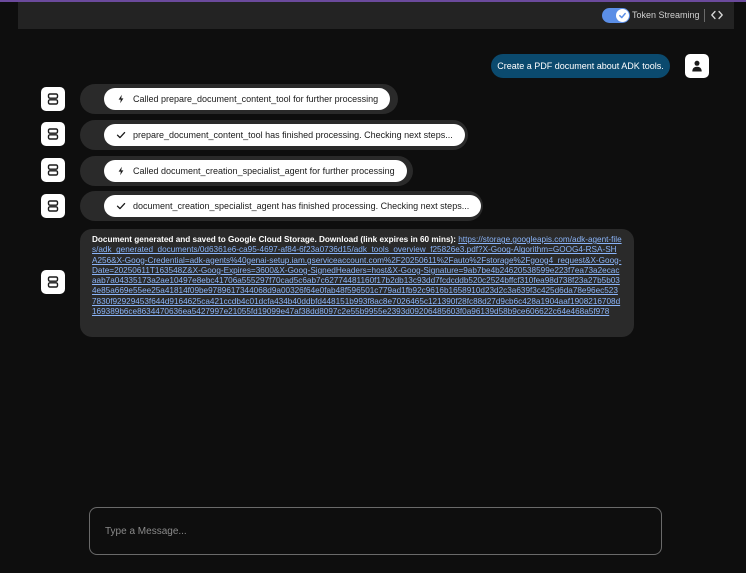  Describe the element at coordinates (704, 15) in the screenshot. I see `header-divider` at that location.